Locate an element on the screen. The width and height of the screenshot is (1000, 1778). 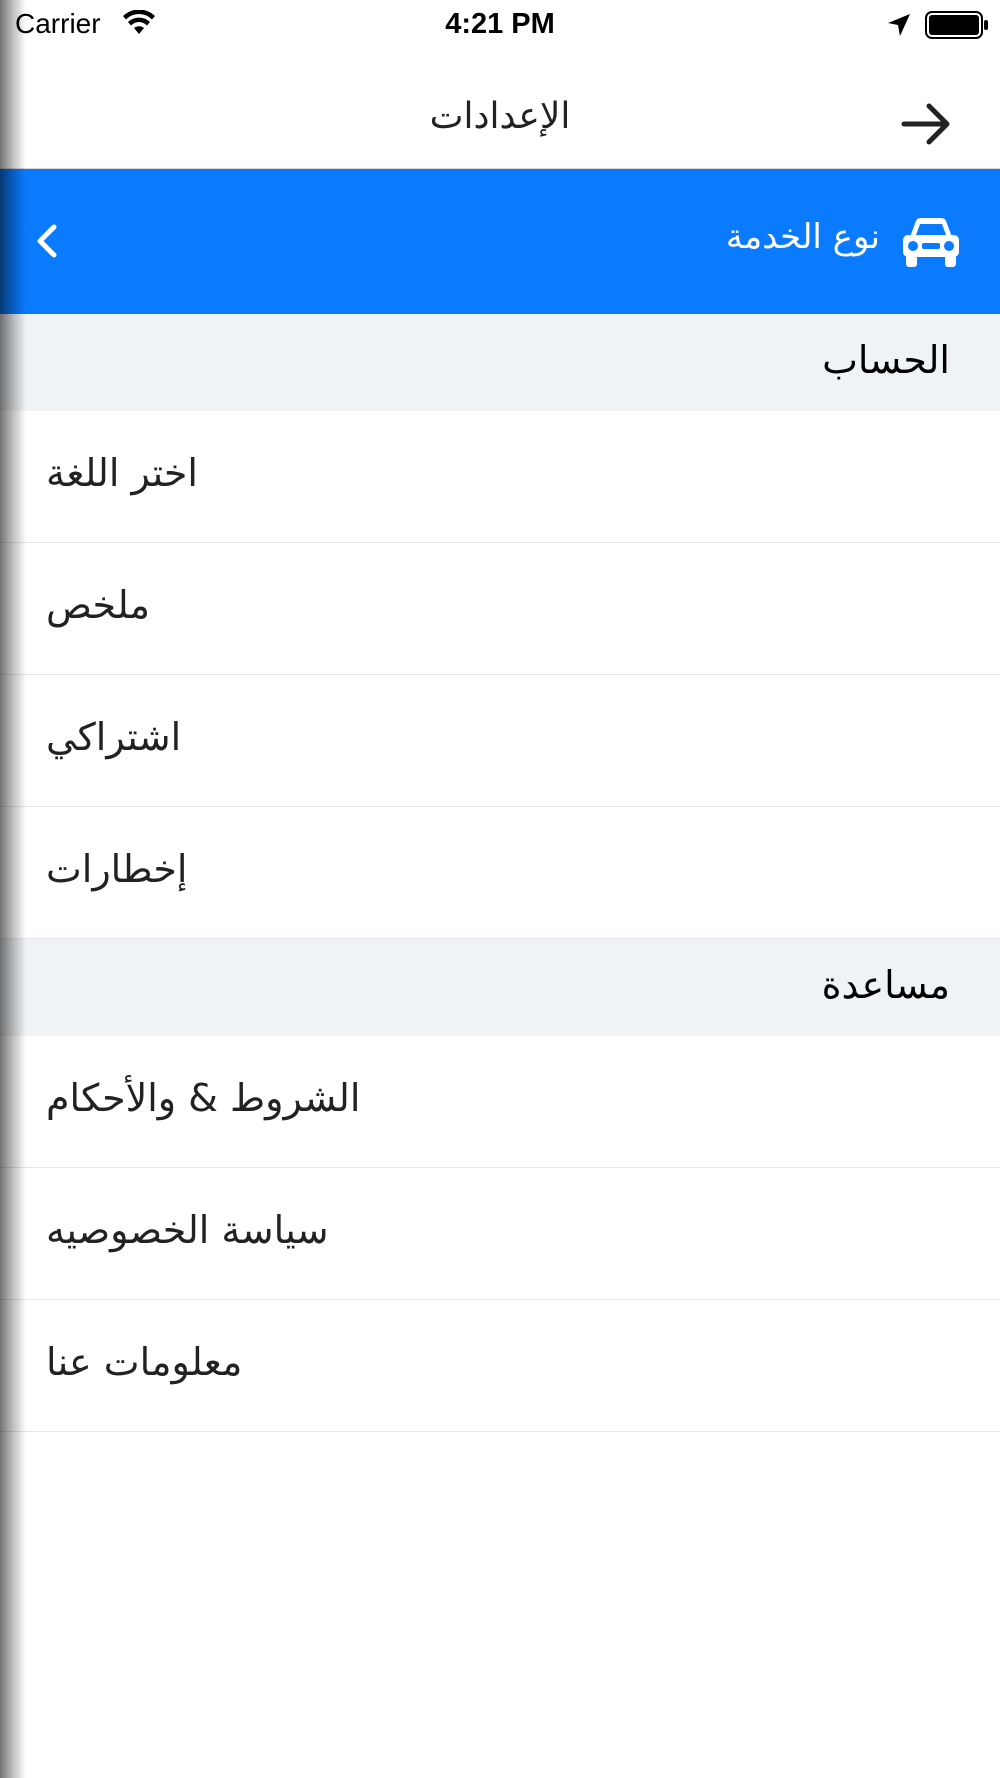
status-time: 4:21 PM is located at coordinates (500, 24).